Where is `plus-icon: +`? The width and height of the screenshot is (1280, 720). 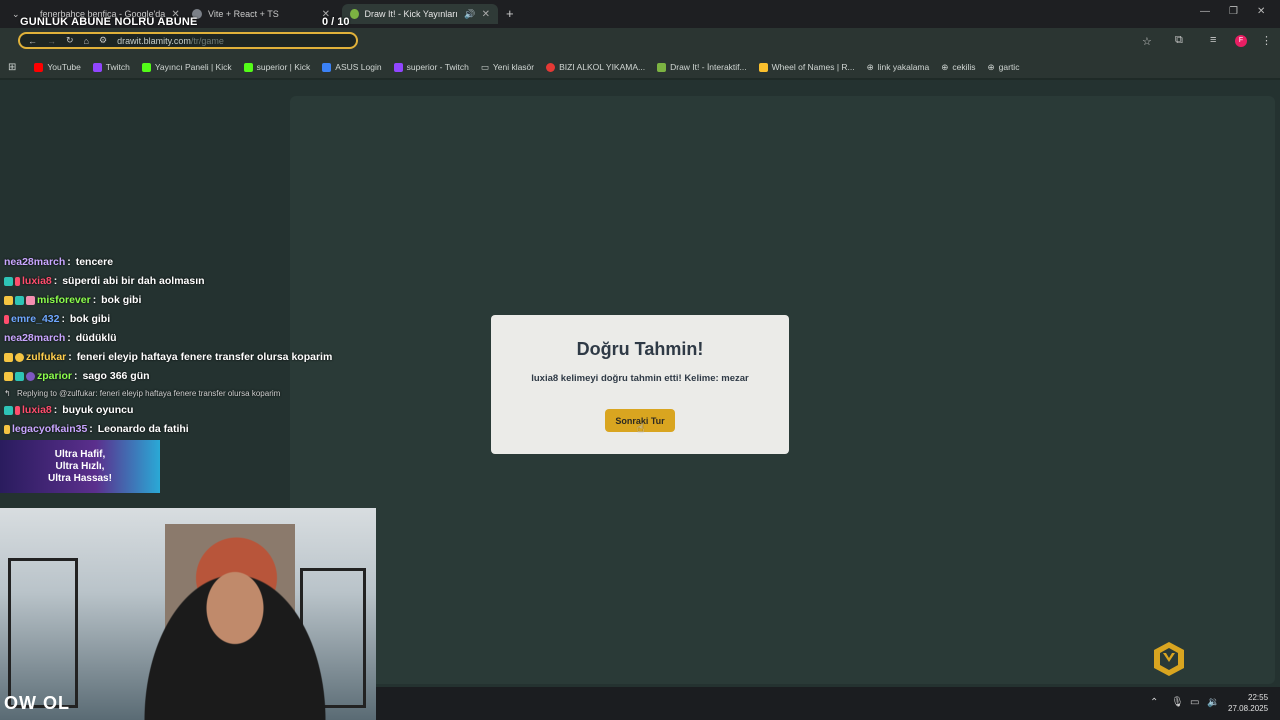
plus-icon: + is located at coordinates (510, 13).